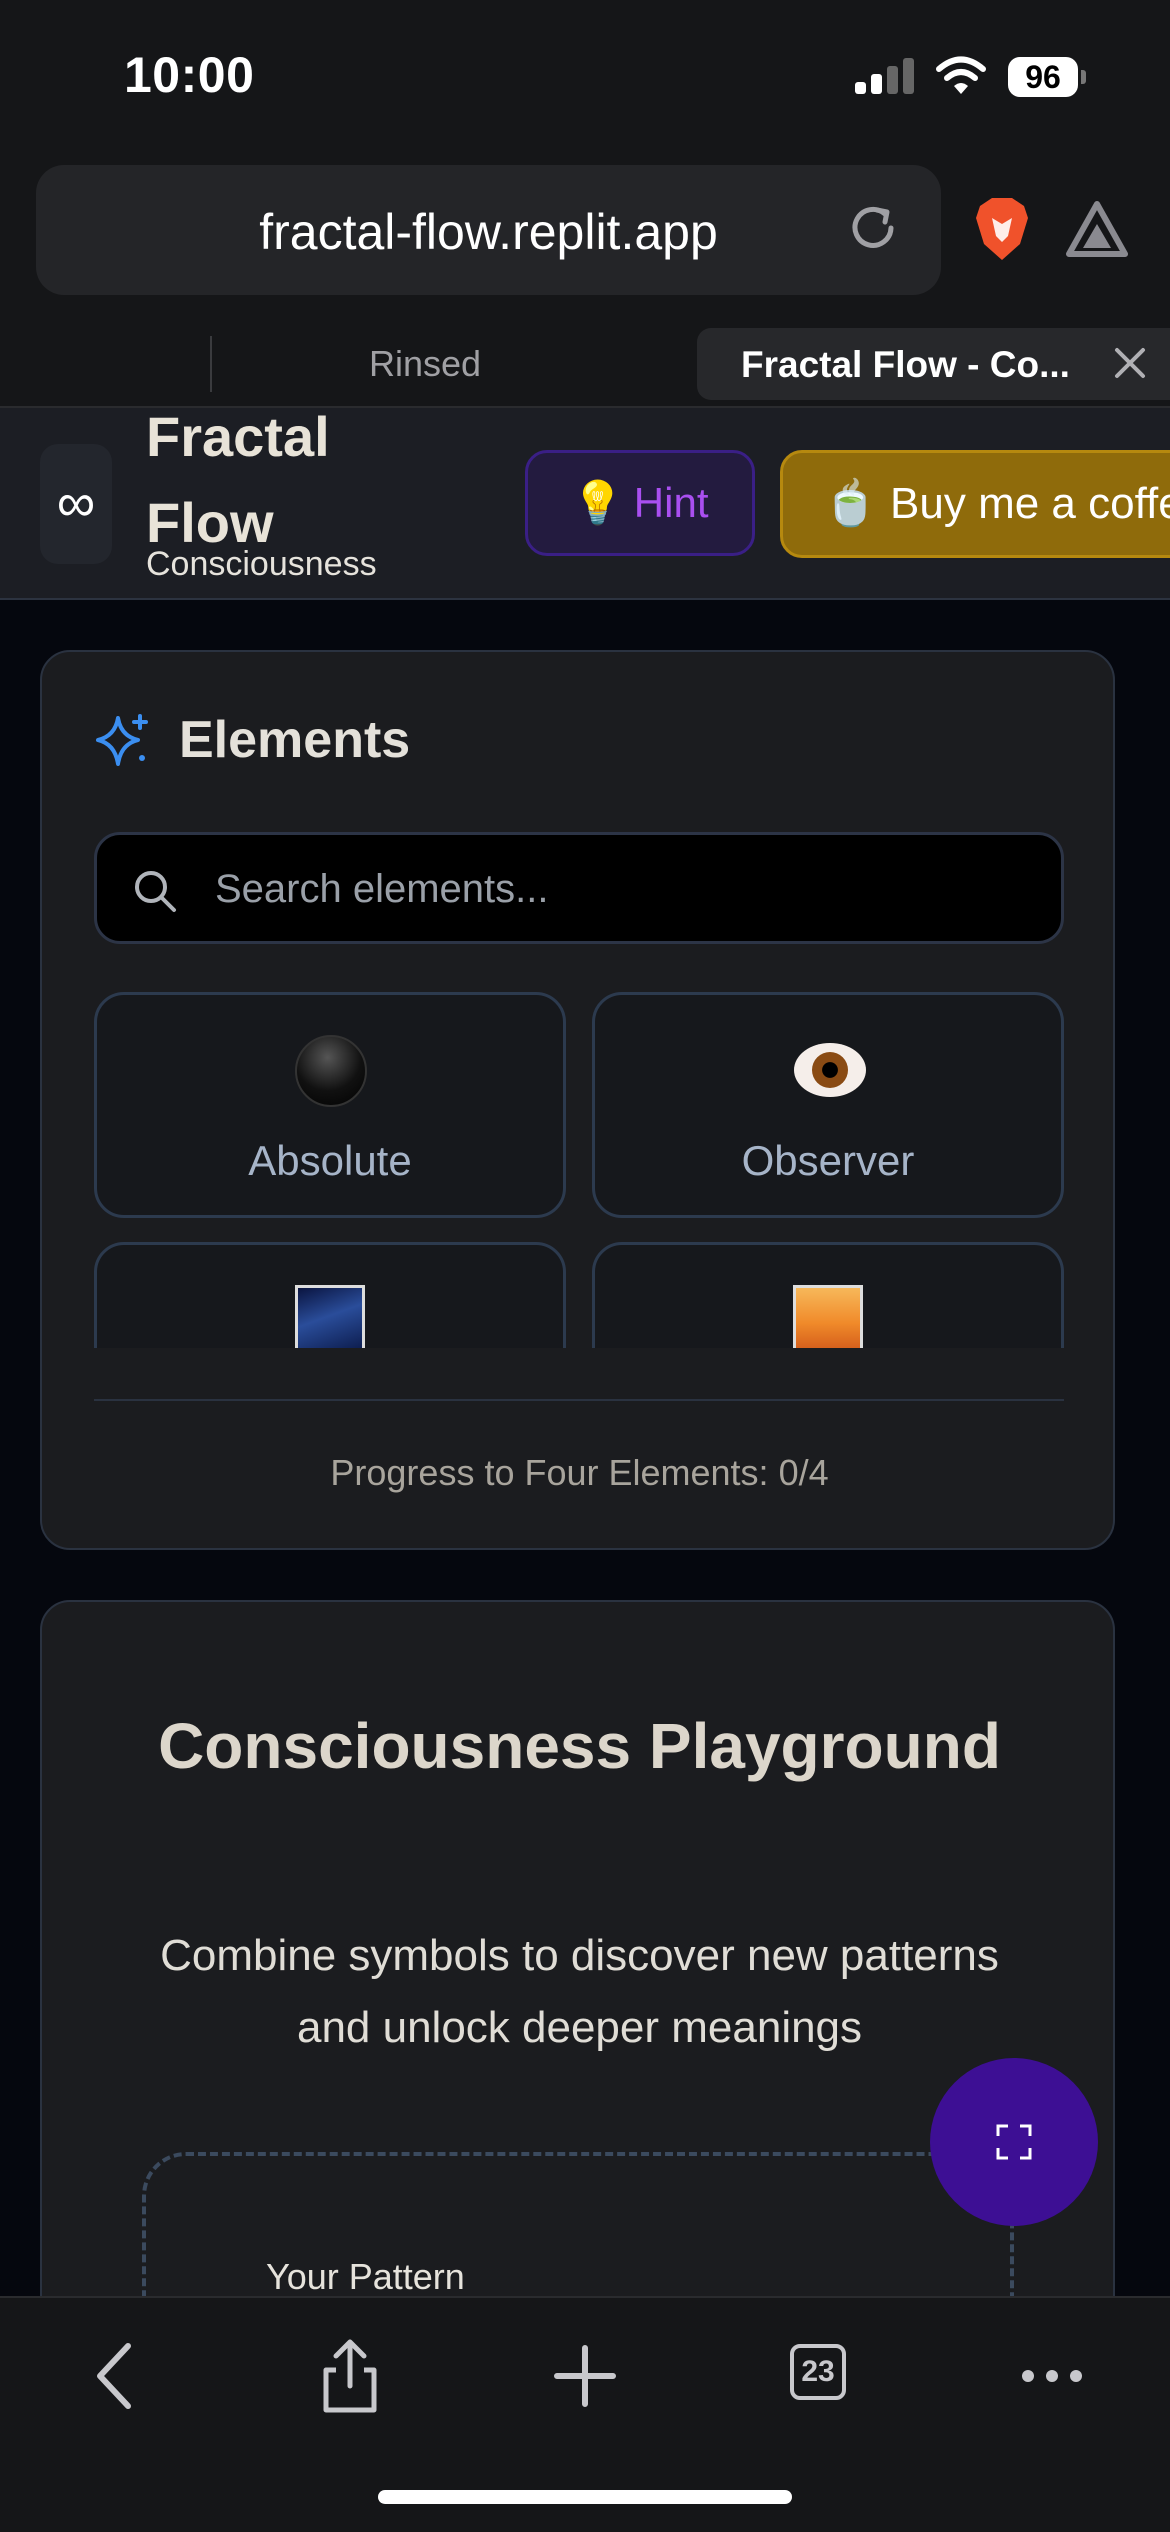  Describe the element at coordinates (122, 740) in the screenshot. I see `sparkle-icon` at that location.